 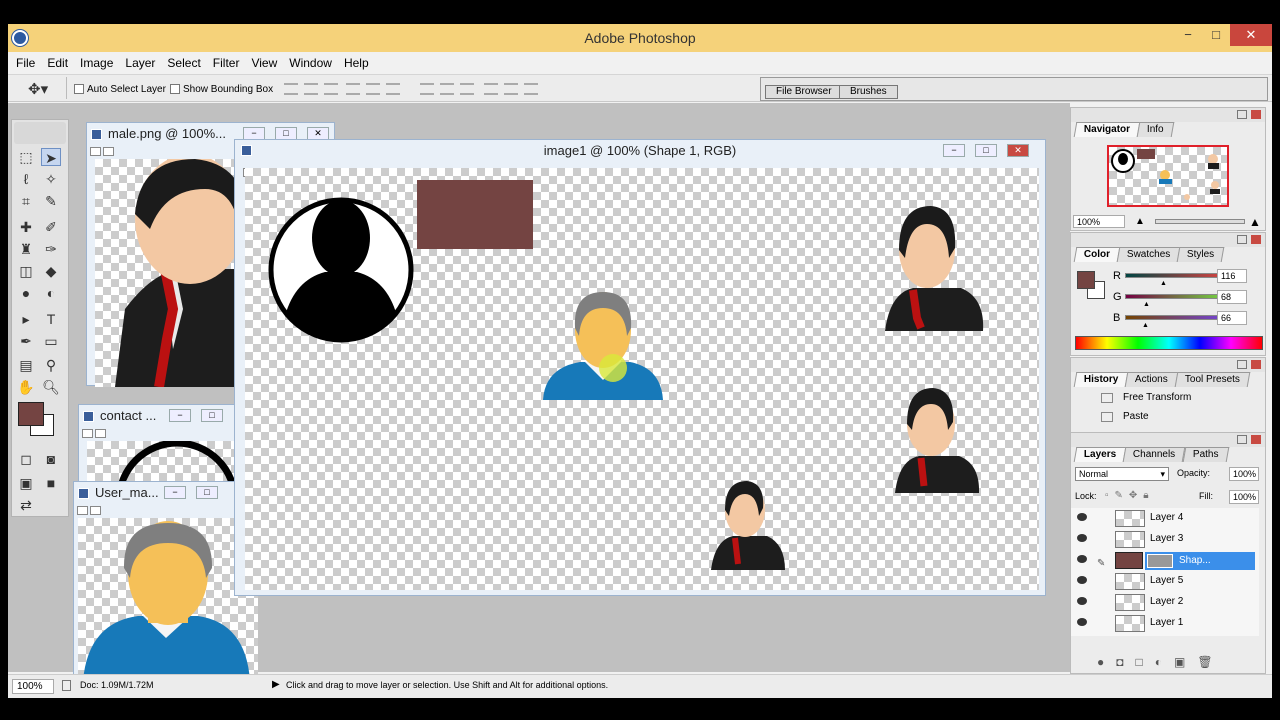 I want to click on blend-mode-select: Normal ▾, so click(x=1122, y=474).